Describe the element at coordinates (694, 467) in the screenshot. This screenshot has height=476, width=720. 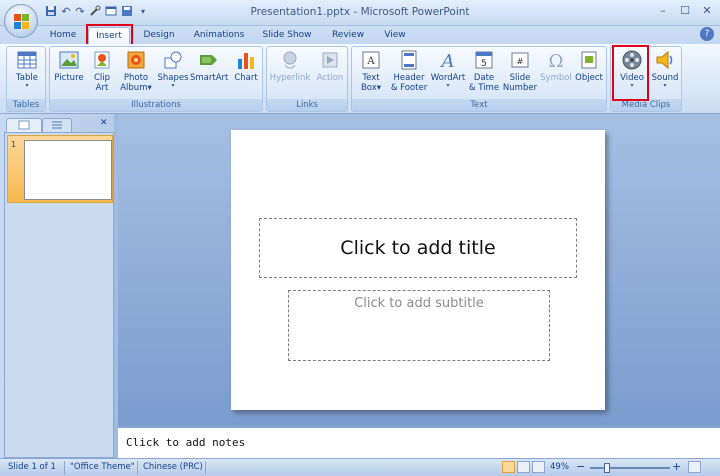
I see `fit-to-window-button` at that location.